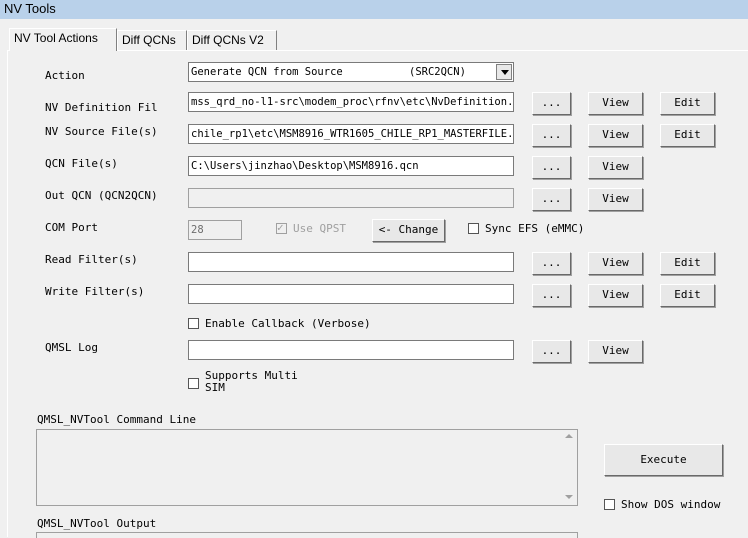 This screenshot has height=538, width=748. Describe the element at coordinates (307, 467) in the screenshot. I see `command-line-textarea` at that location.